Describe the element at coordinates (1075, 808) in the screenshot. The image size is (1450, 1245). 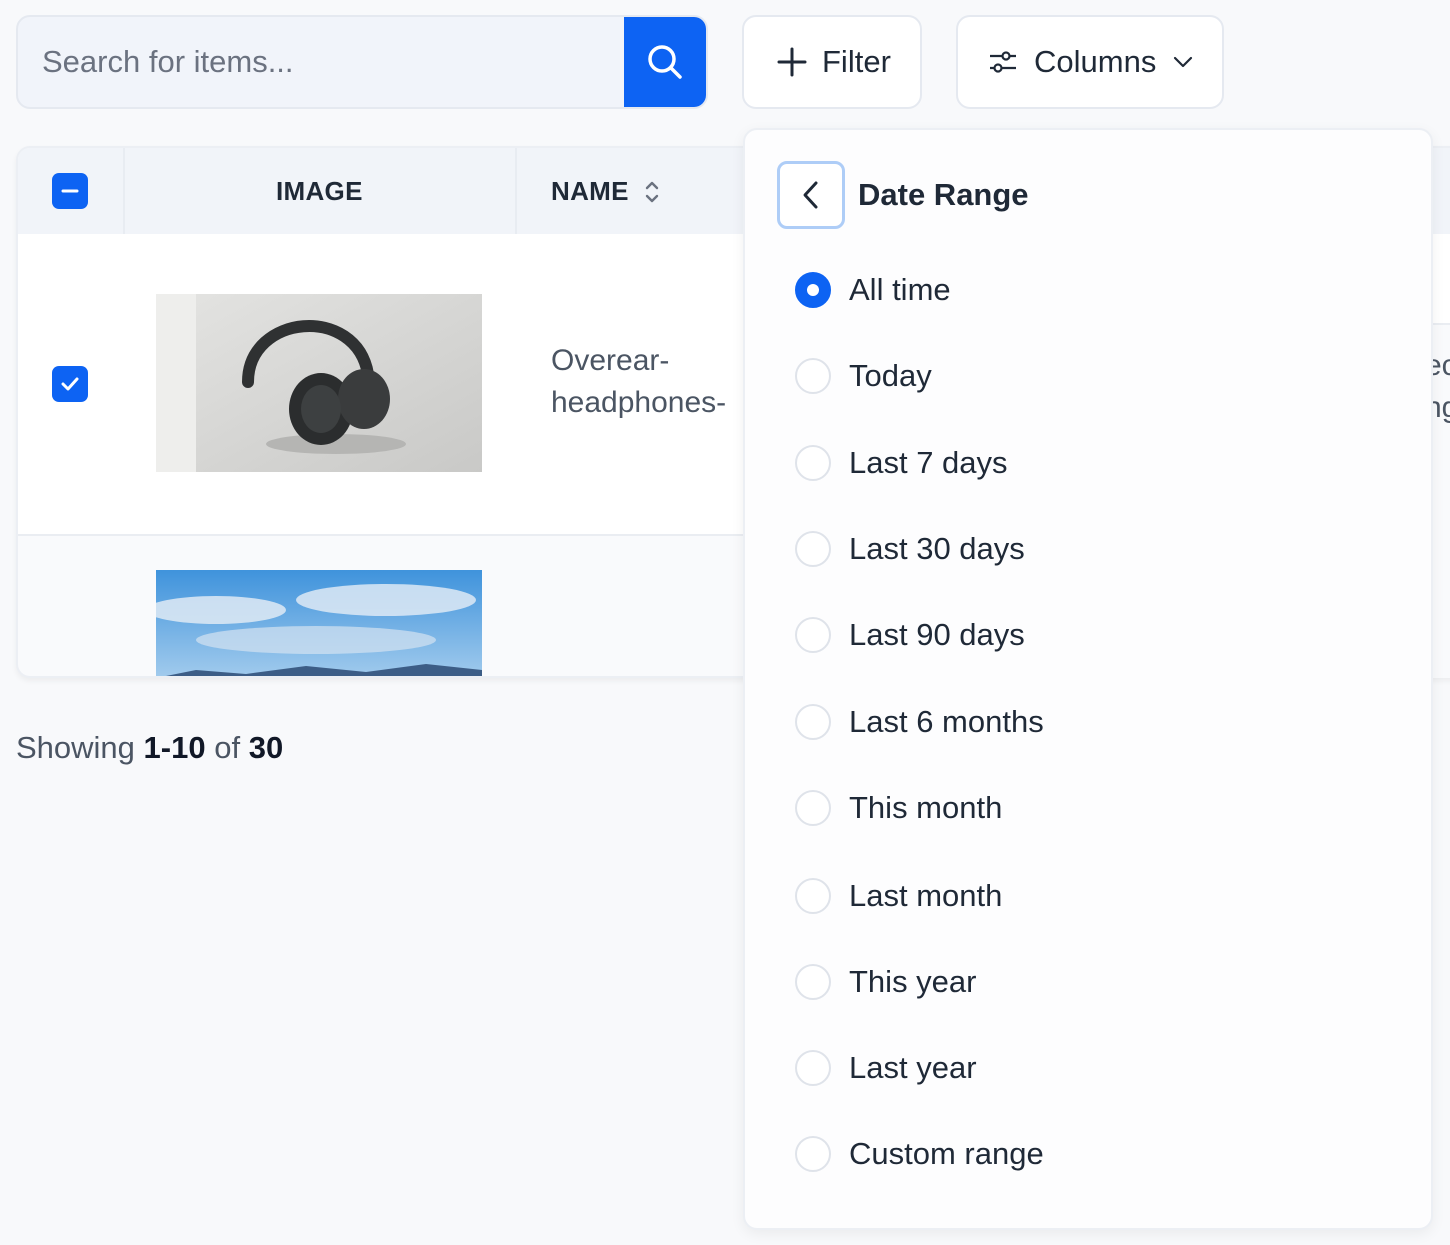
I see `option-this-month: This month` at that location.